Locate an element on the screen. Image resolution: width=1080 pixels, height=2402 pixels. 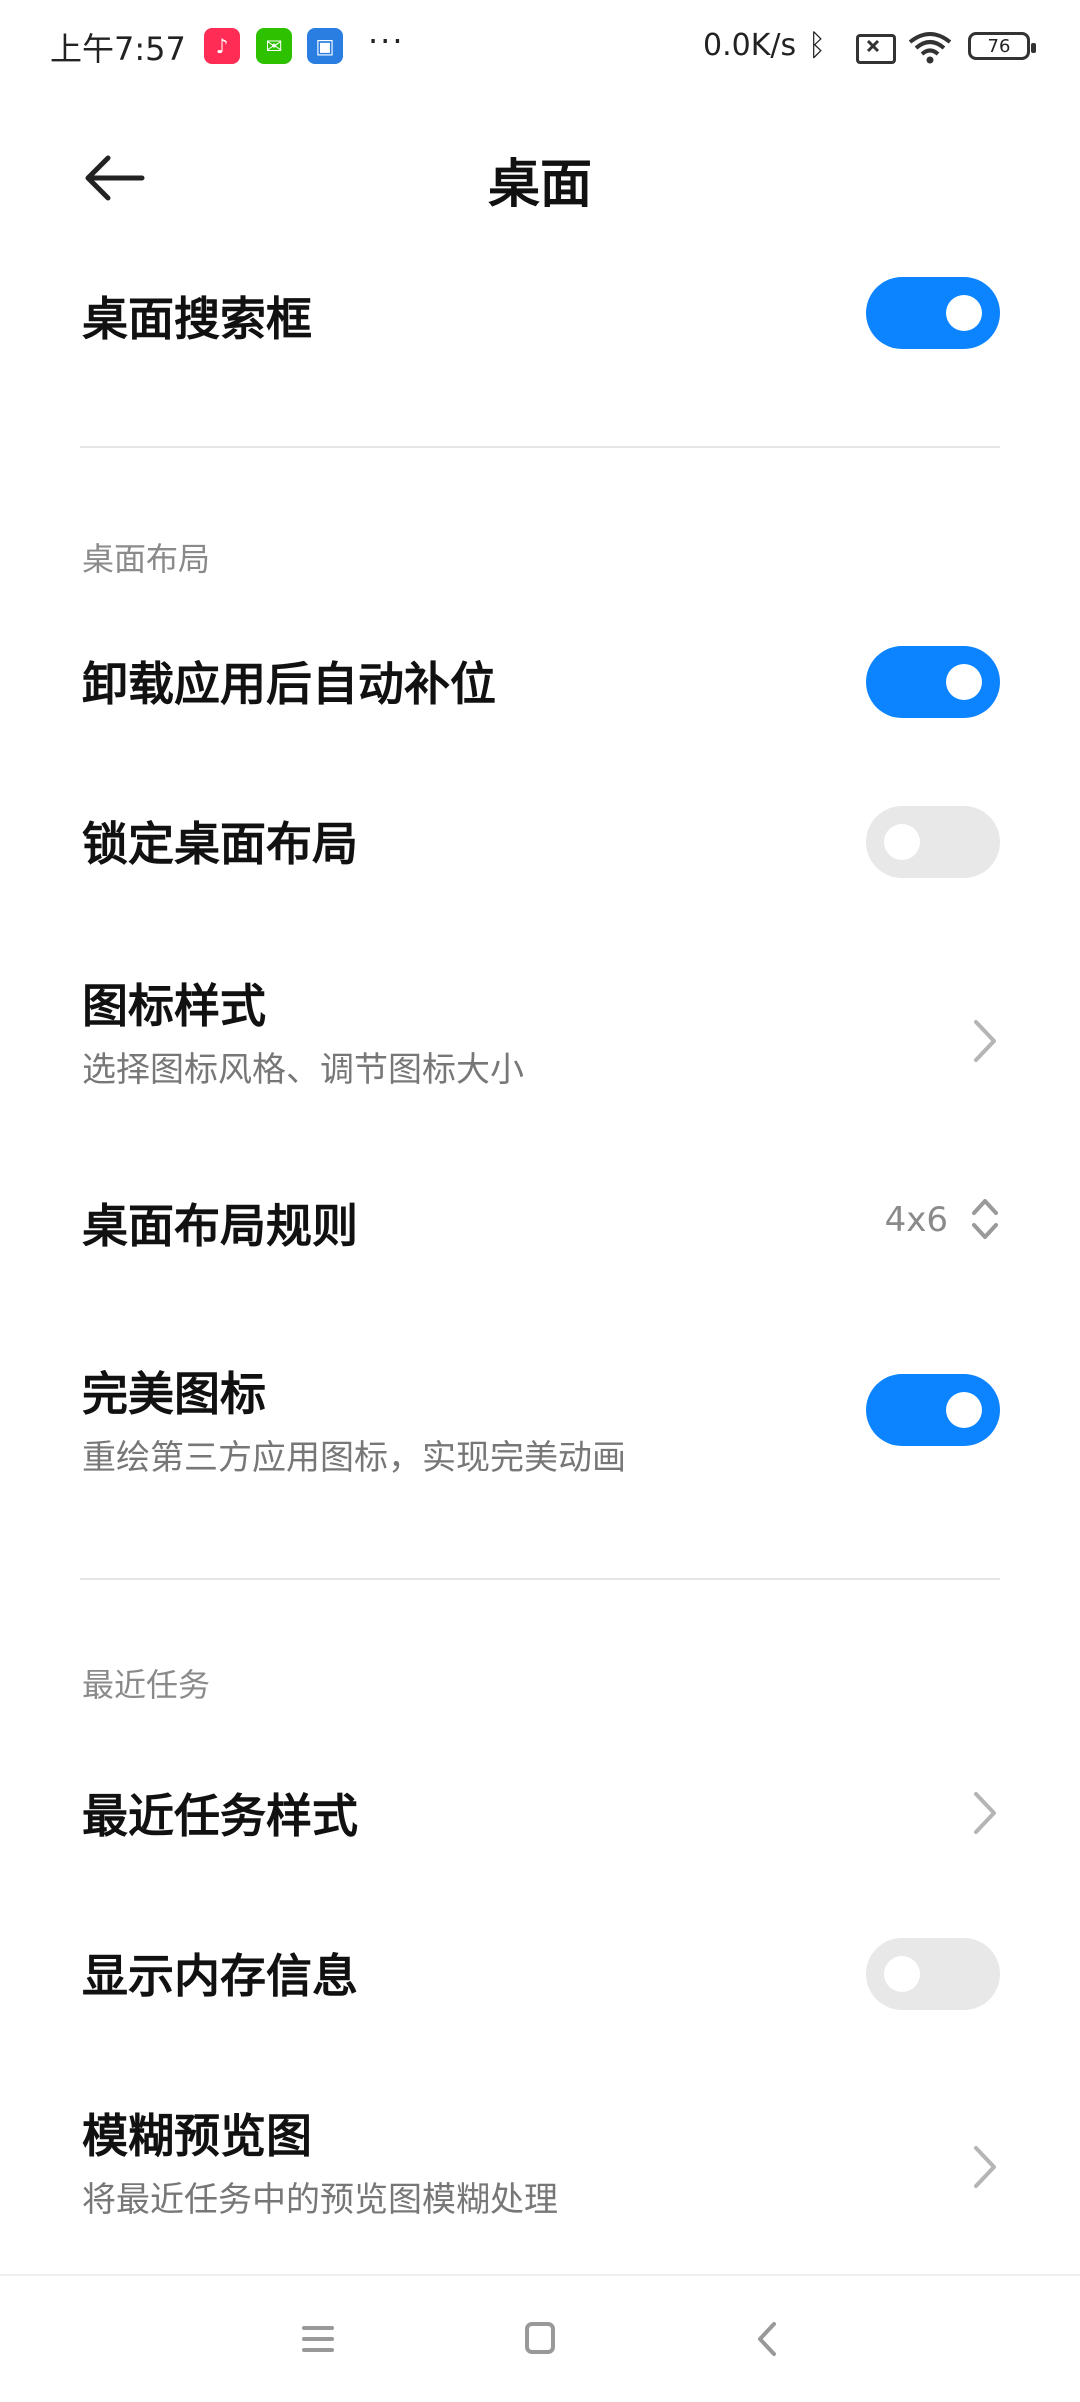
status-bar: 上午7:57 ♪ ✉ ▣ ··· 0.0K/s ᛒ 76 is located at coordinates (540, 48).